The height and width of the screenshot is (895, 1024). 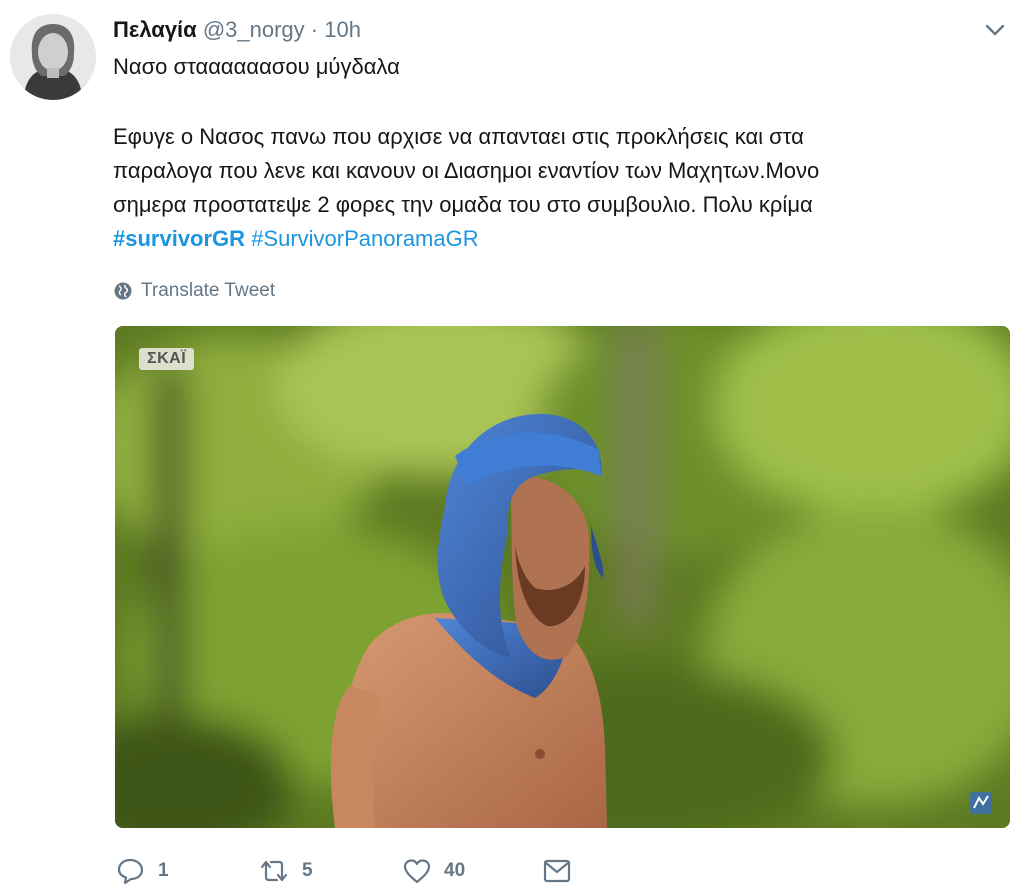 I want to click on retweet-count: 5, so click(x=307, y=870).